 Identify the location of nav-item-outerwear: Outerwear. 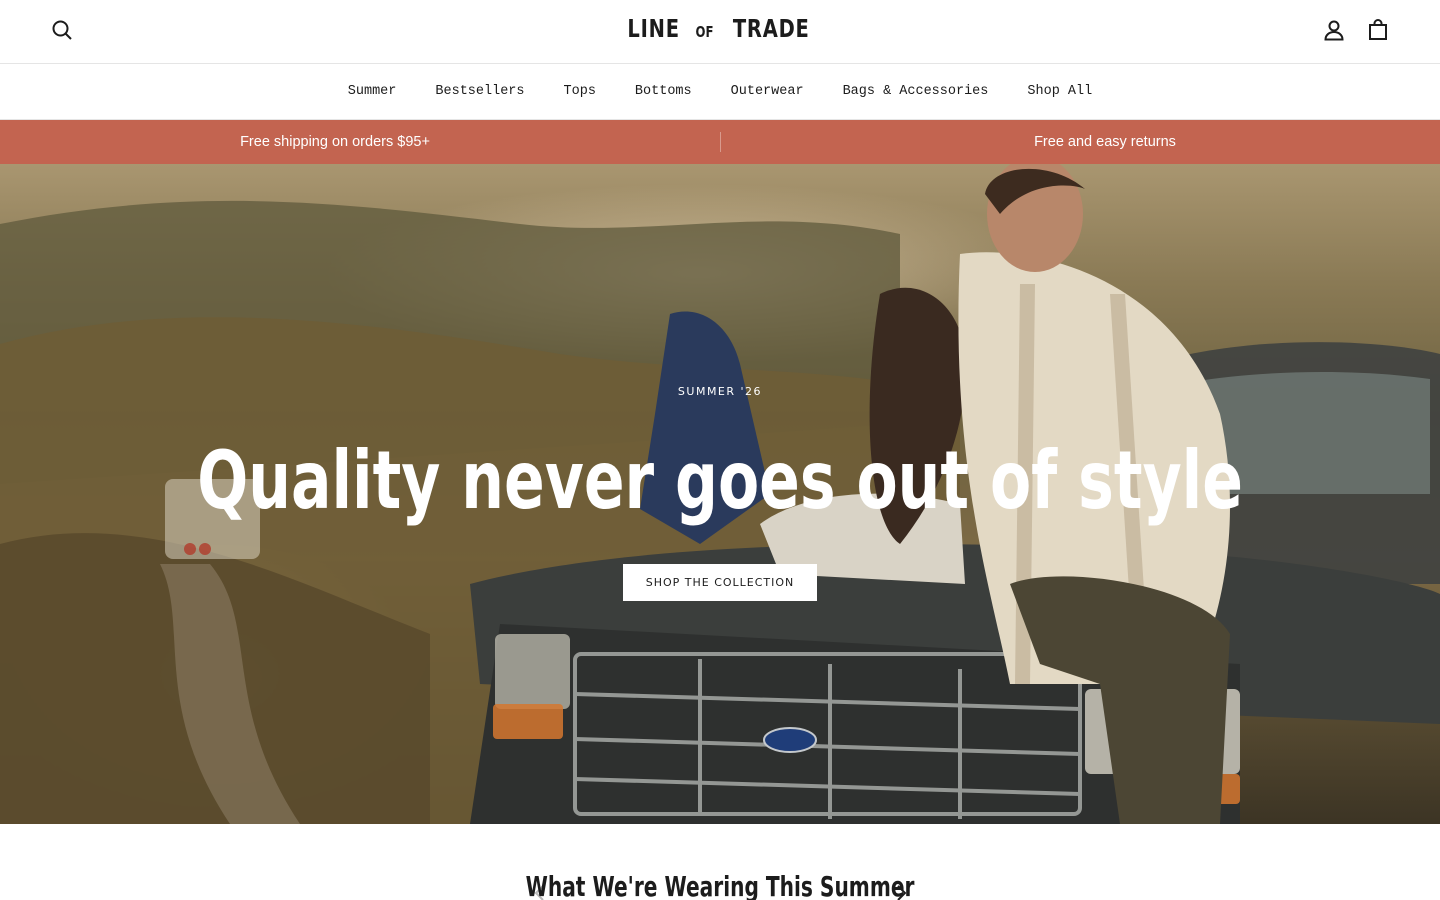
(767, 91).